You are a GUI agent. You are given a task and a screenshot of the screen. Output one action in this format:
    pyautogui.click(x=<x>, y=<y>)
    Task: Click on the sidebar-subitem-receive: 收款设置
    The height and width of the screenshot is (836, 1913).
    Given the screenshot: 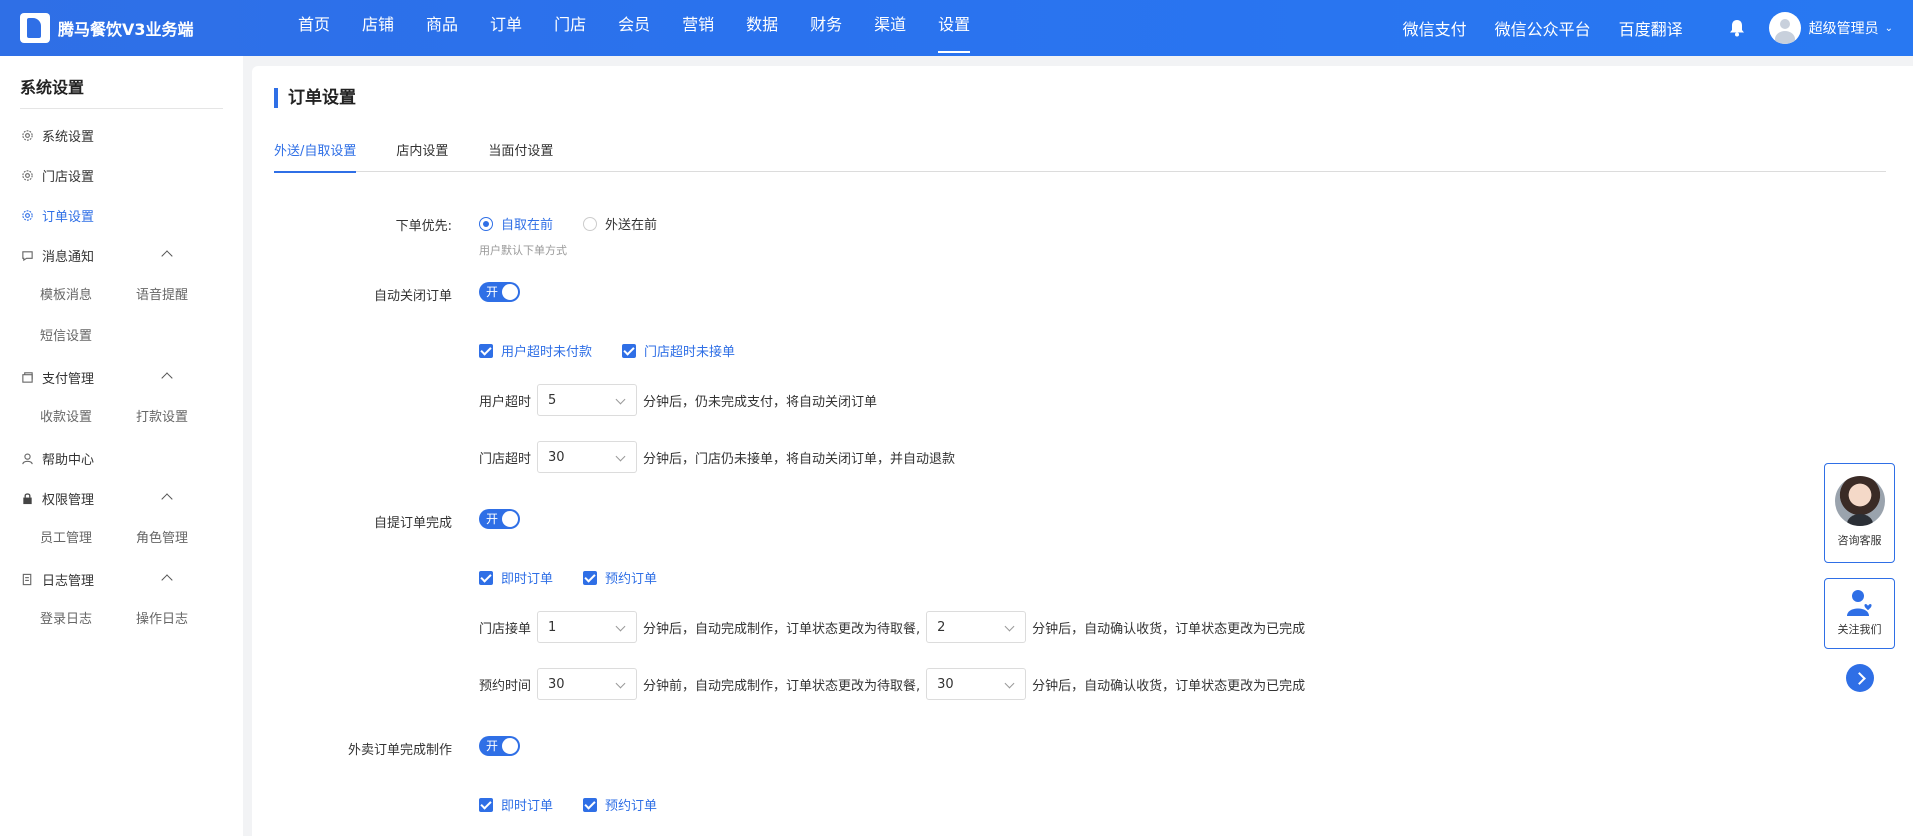 What is the action you would take?
    pyautogui.click(x=88, y=417)
    